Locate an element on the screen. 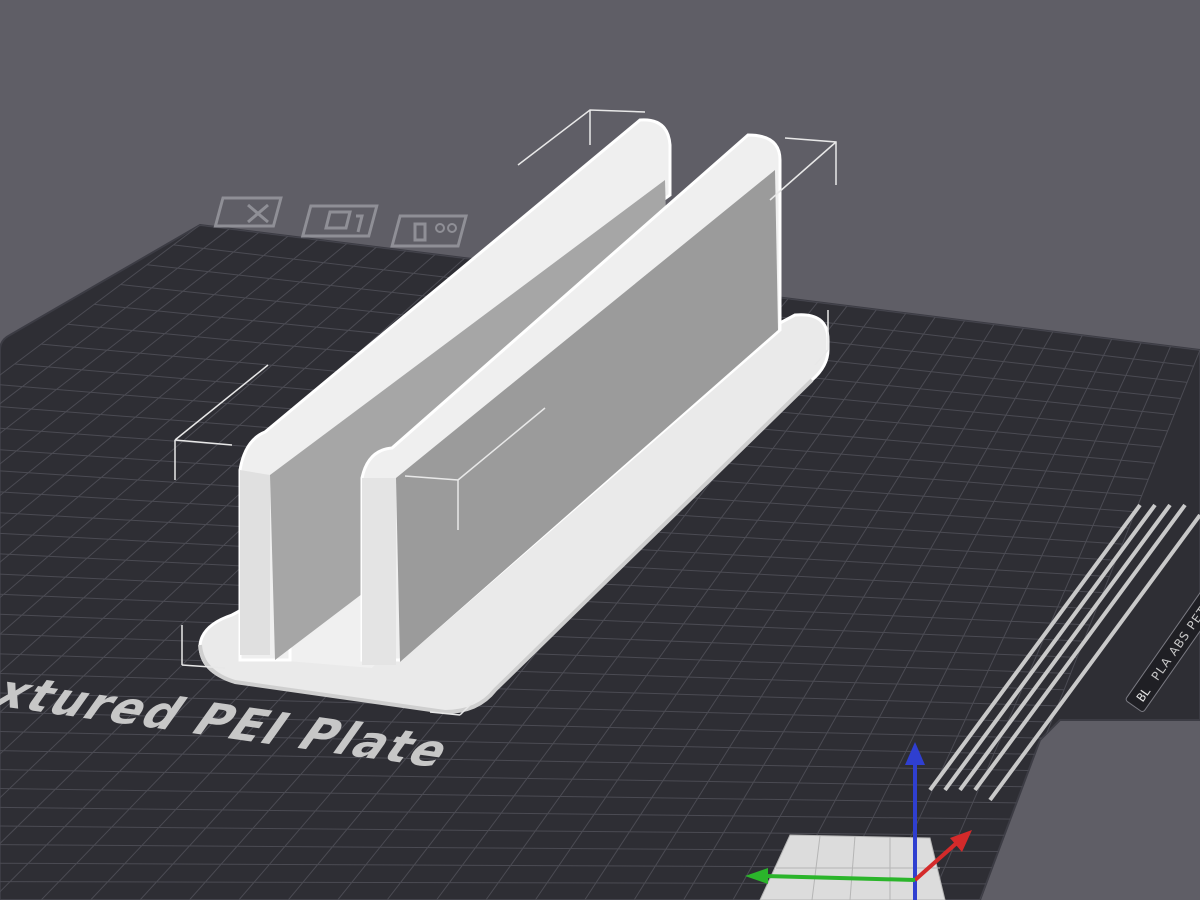  delete-plate-icon is located at coordinates (248, 212).